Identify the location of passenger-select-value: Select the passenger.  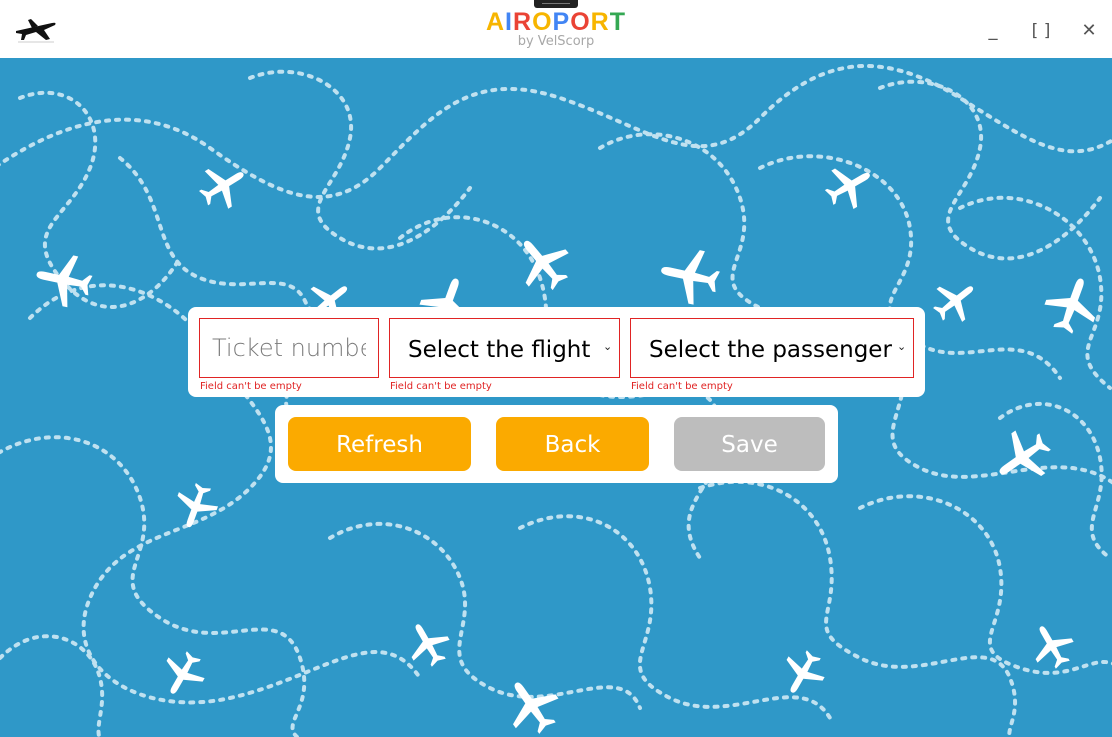
(770, 350).